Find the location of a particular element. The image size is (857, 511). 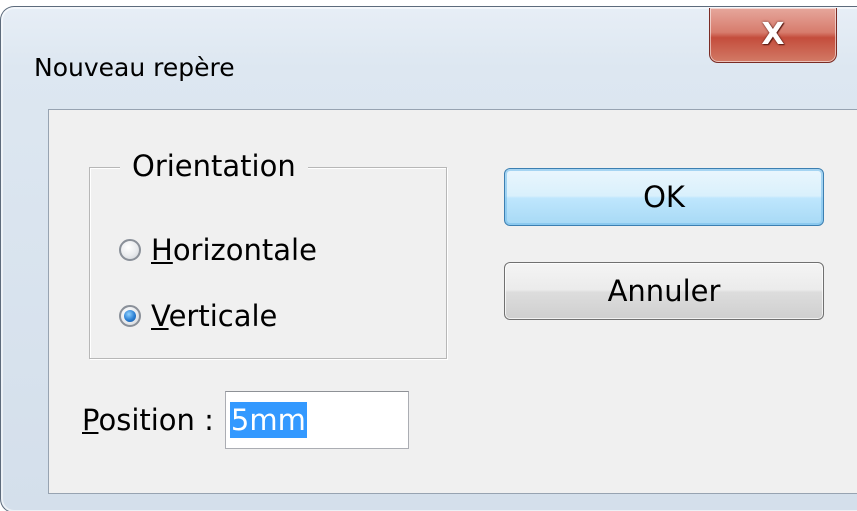

close-icon: X is located at coordinates (773, 34).